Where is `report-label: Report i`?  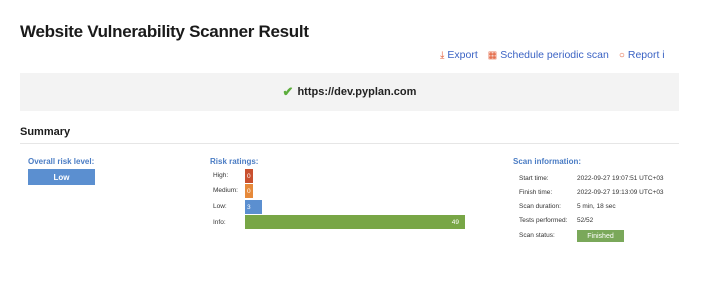 report-label: Report i is located at coordinates (646, 55).